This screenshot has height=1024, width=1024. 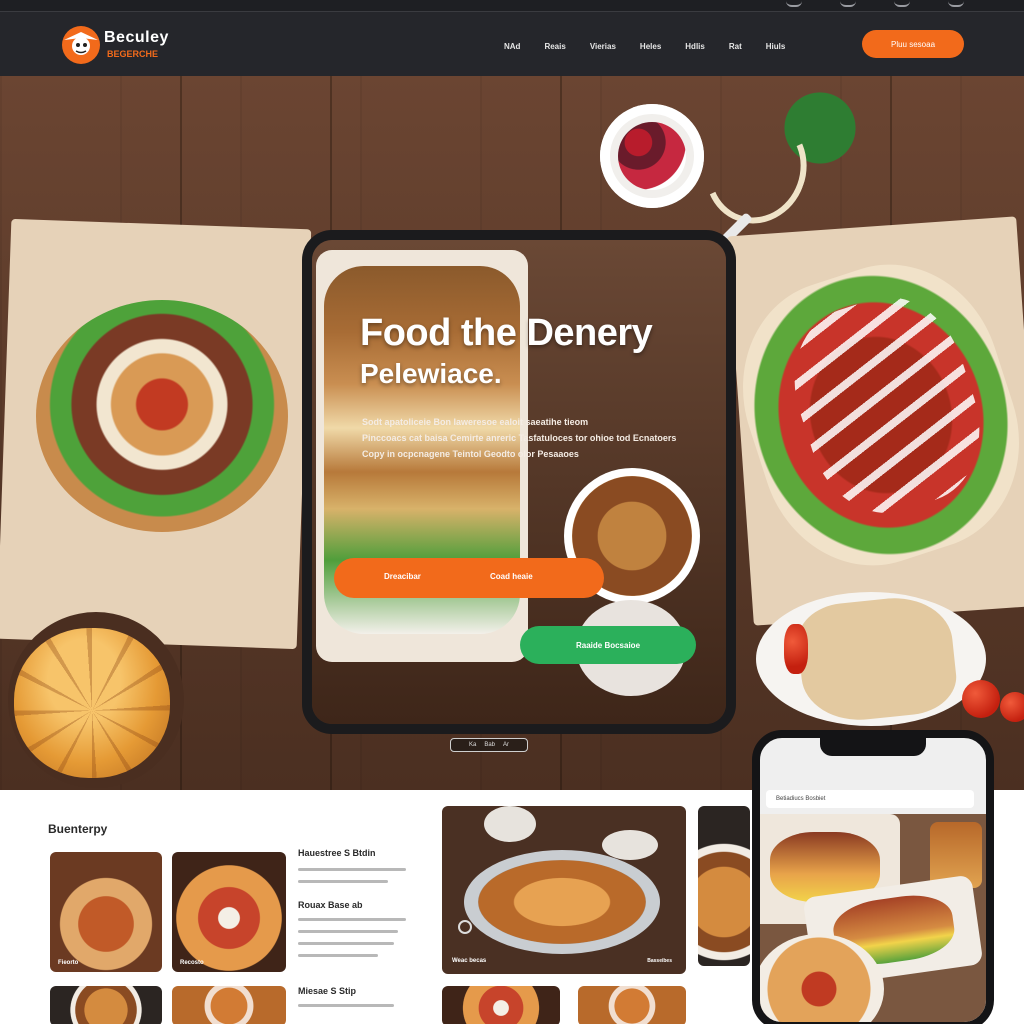 I want to click on hero-title: Food the Denery, so click(x=506, y=333).